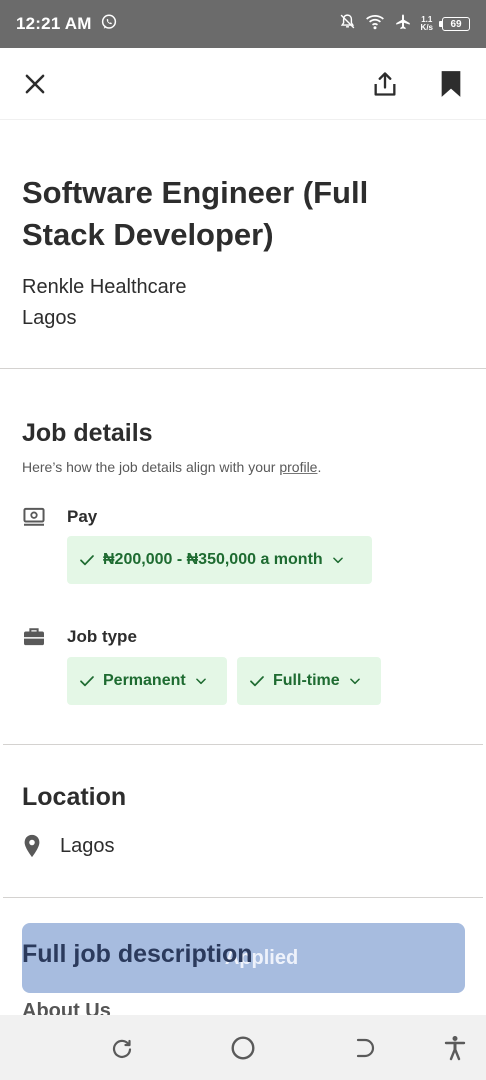 The image size is (486, 1080). I want to click on close-icon, so click(35, 84).